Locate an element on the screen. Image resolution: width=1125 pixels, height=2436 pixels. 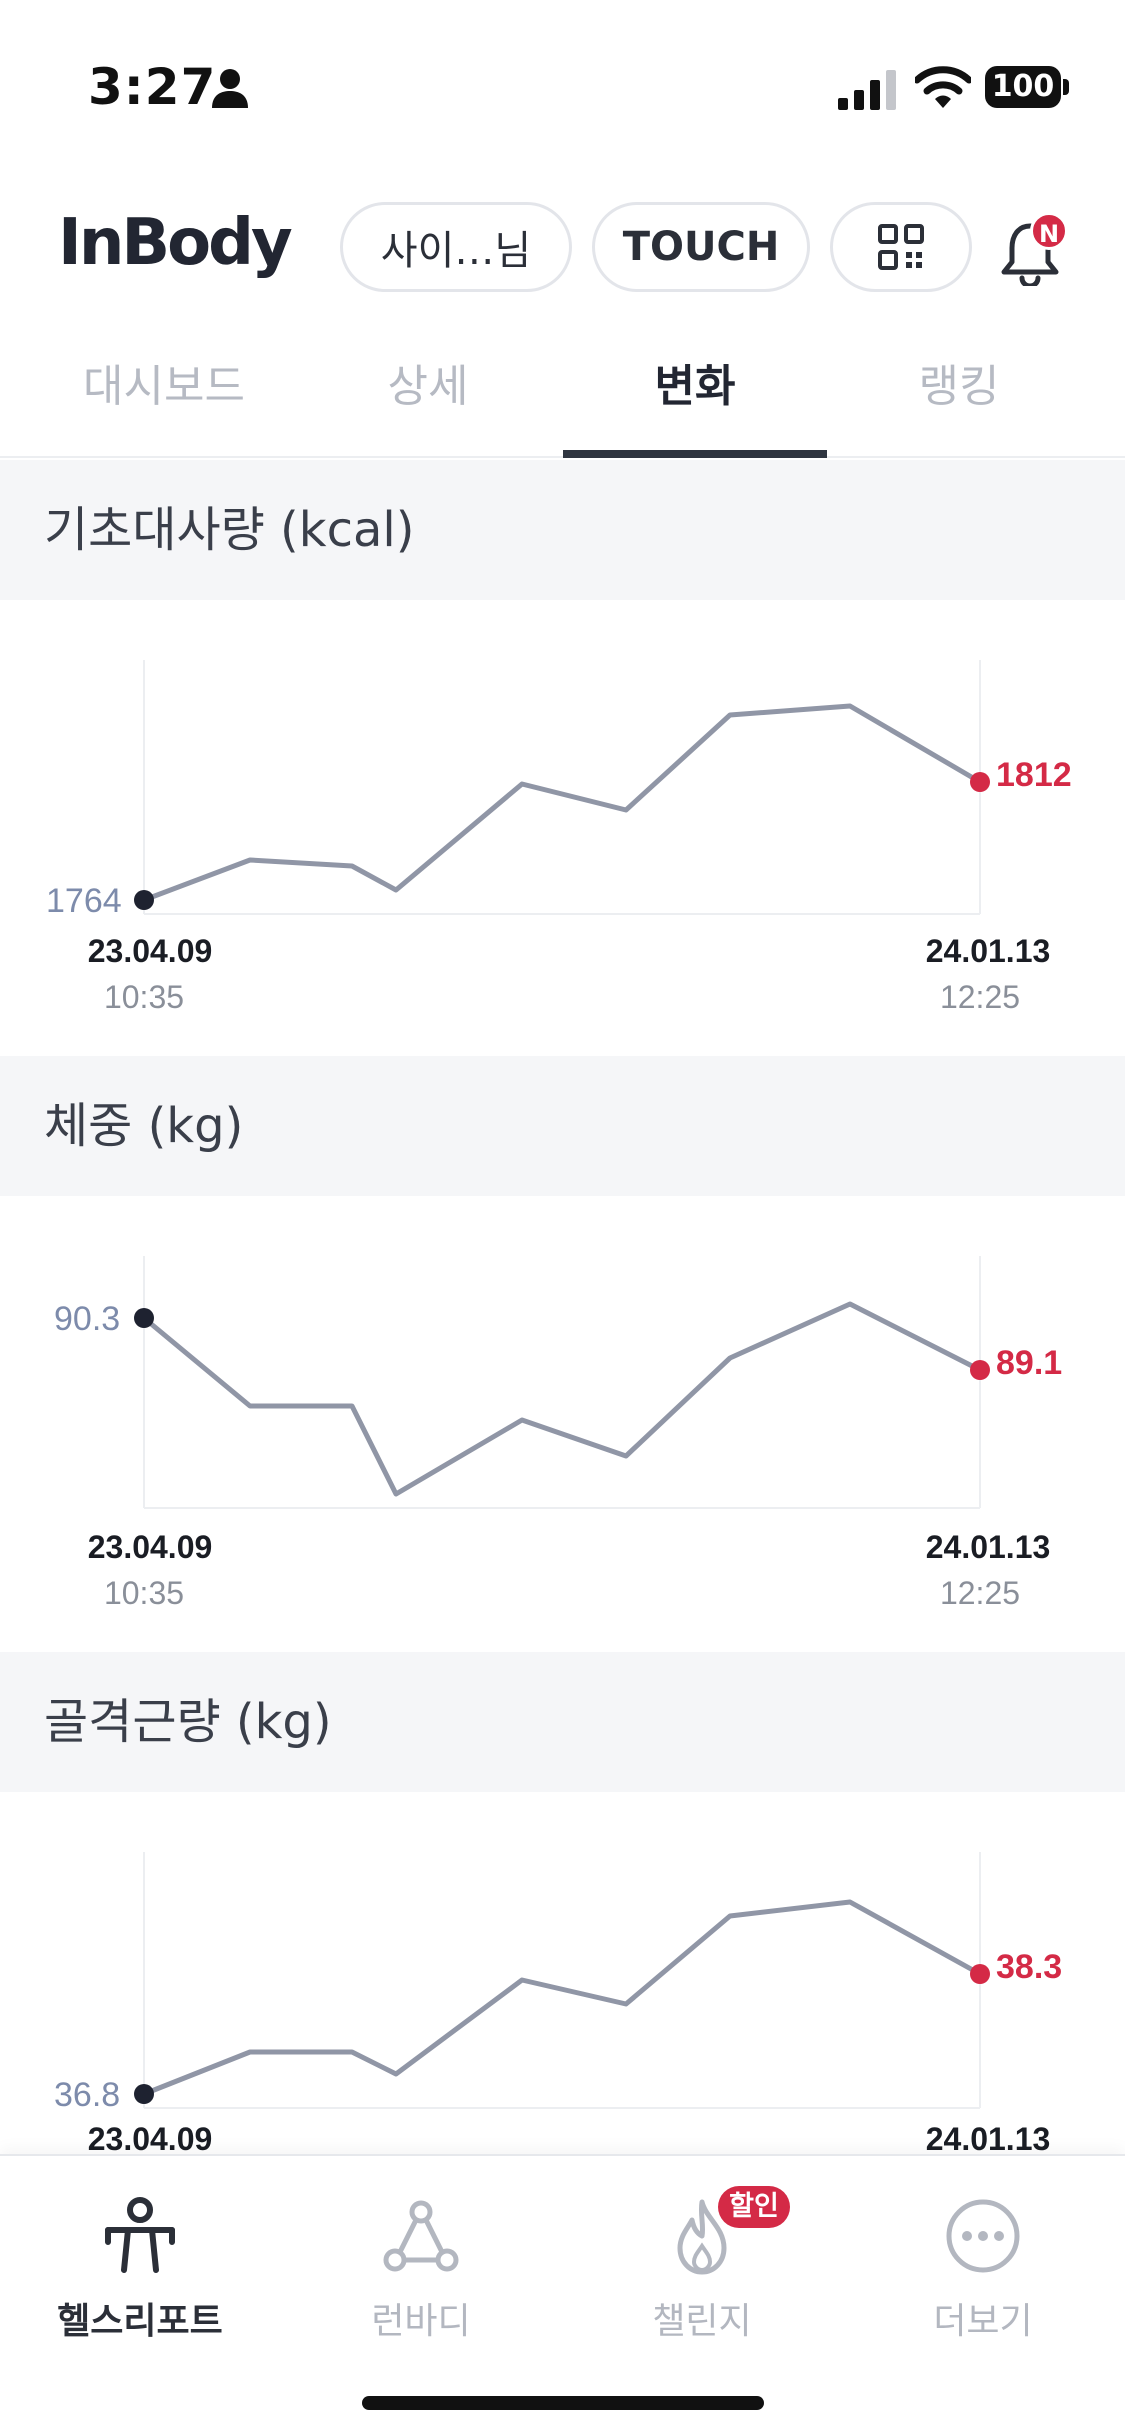
bmr-start-date: 23.04.09 is located at coordinates (150, 951).